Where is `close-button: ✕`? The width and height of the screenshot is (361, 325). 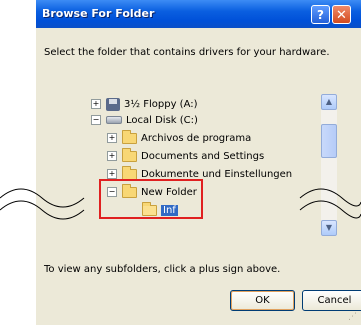 close-button: ✕ is located at coordinates (341, 14).